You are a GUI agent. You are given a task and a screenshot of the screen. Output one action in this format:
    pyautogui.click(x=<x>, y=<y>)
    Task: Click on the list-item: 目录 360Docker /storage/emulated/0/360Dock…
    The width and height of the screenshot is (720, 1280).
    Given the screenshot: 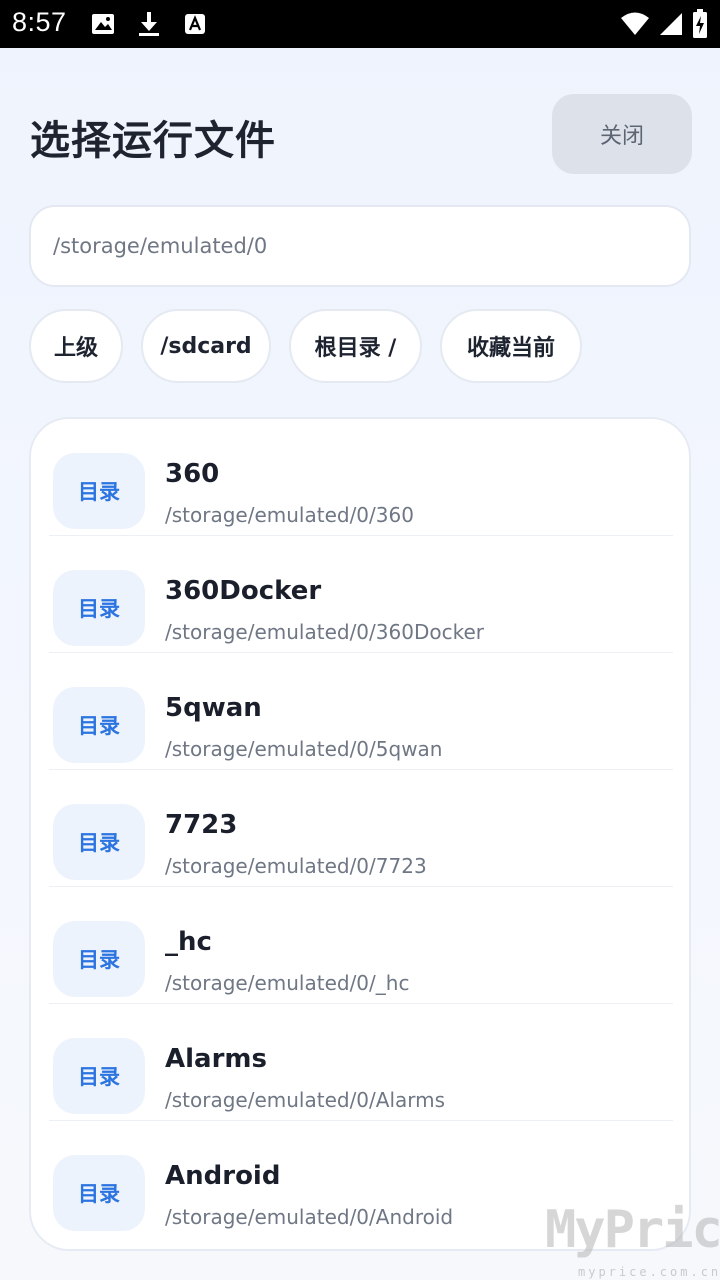 What is the action you would take?
    pyautogui.click(x=361, y=594)
    